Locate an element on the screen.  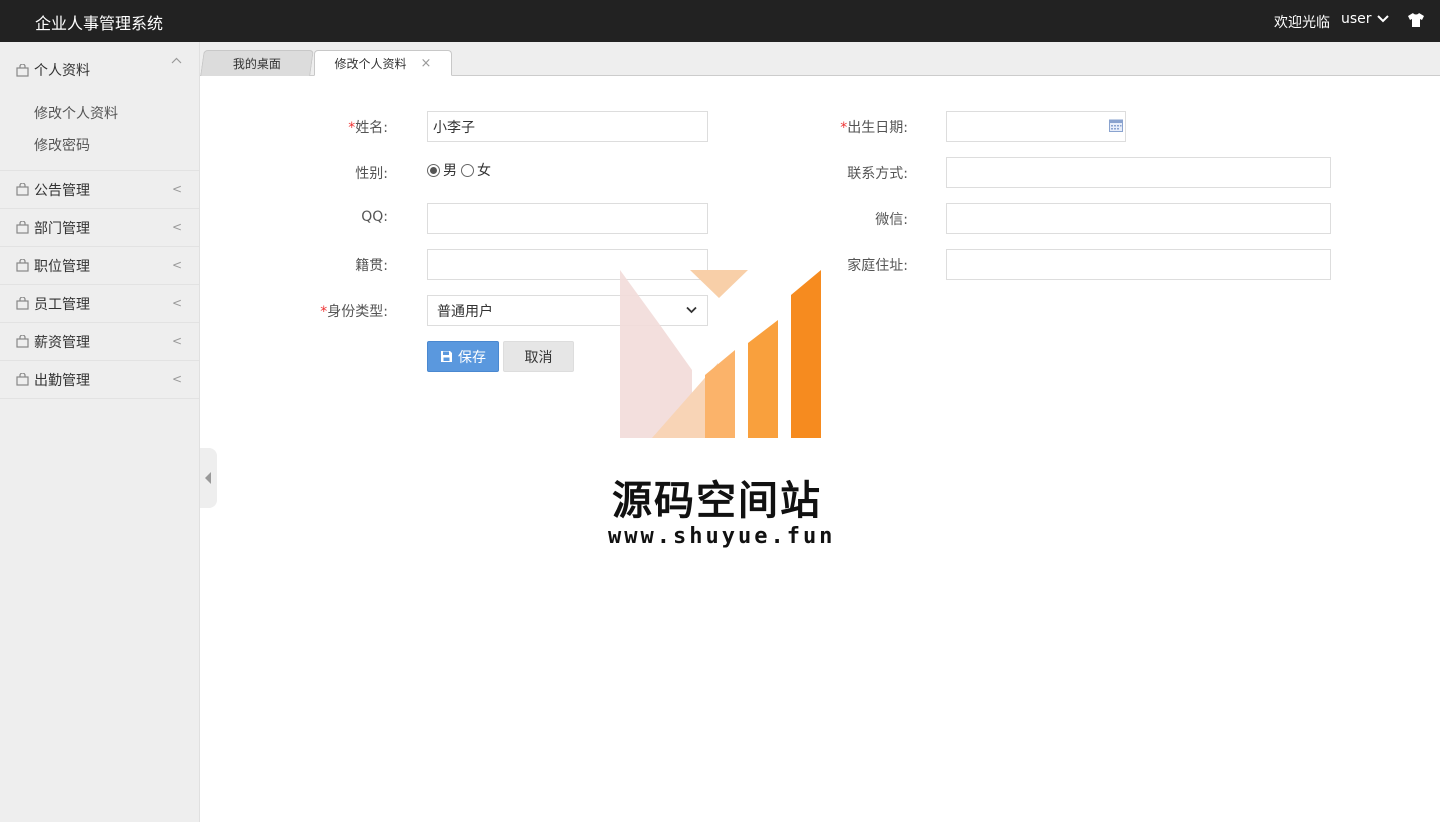
gender-male-label: 男 is located at coordinates (450, 171).